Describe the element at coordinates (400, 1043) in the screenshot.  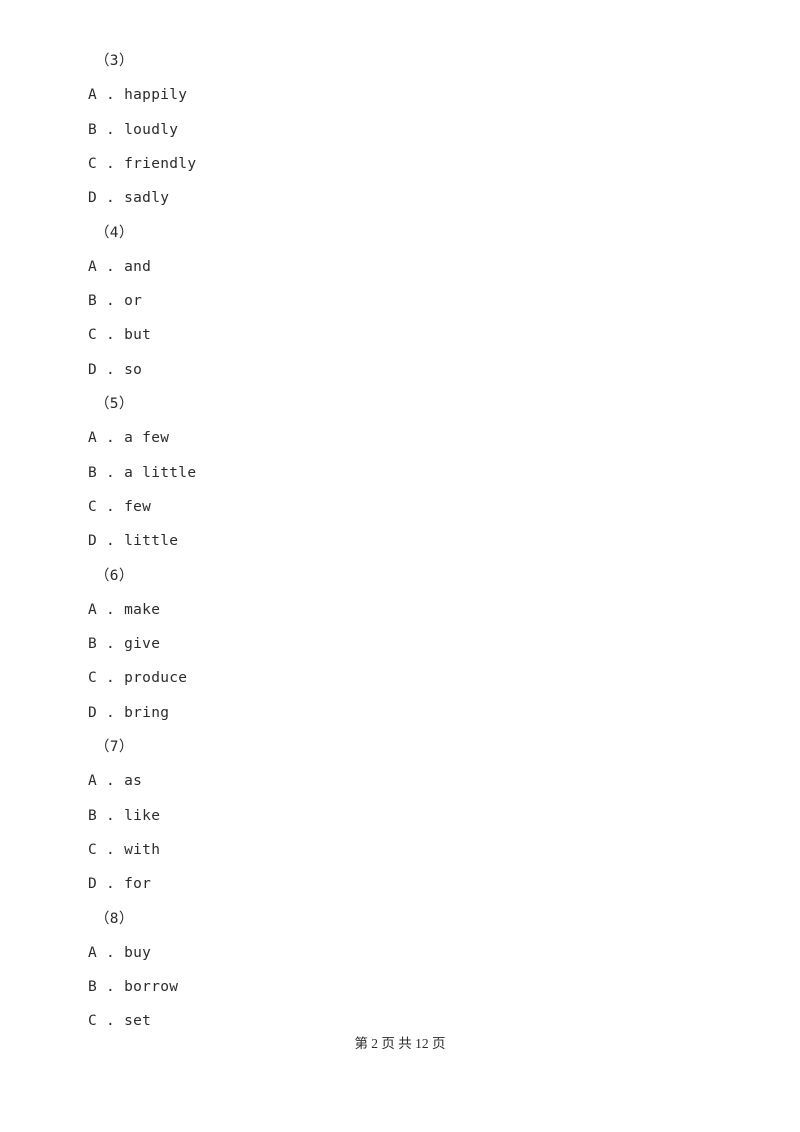
I see `page-footer: 第 2 页 共 12 页` at that location.